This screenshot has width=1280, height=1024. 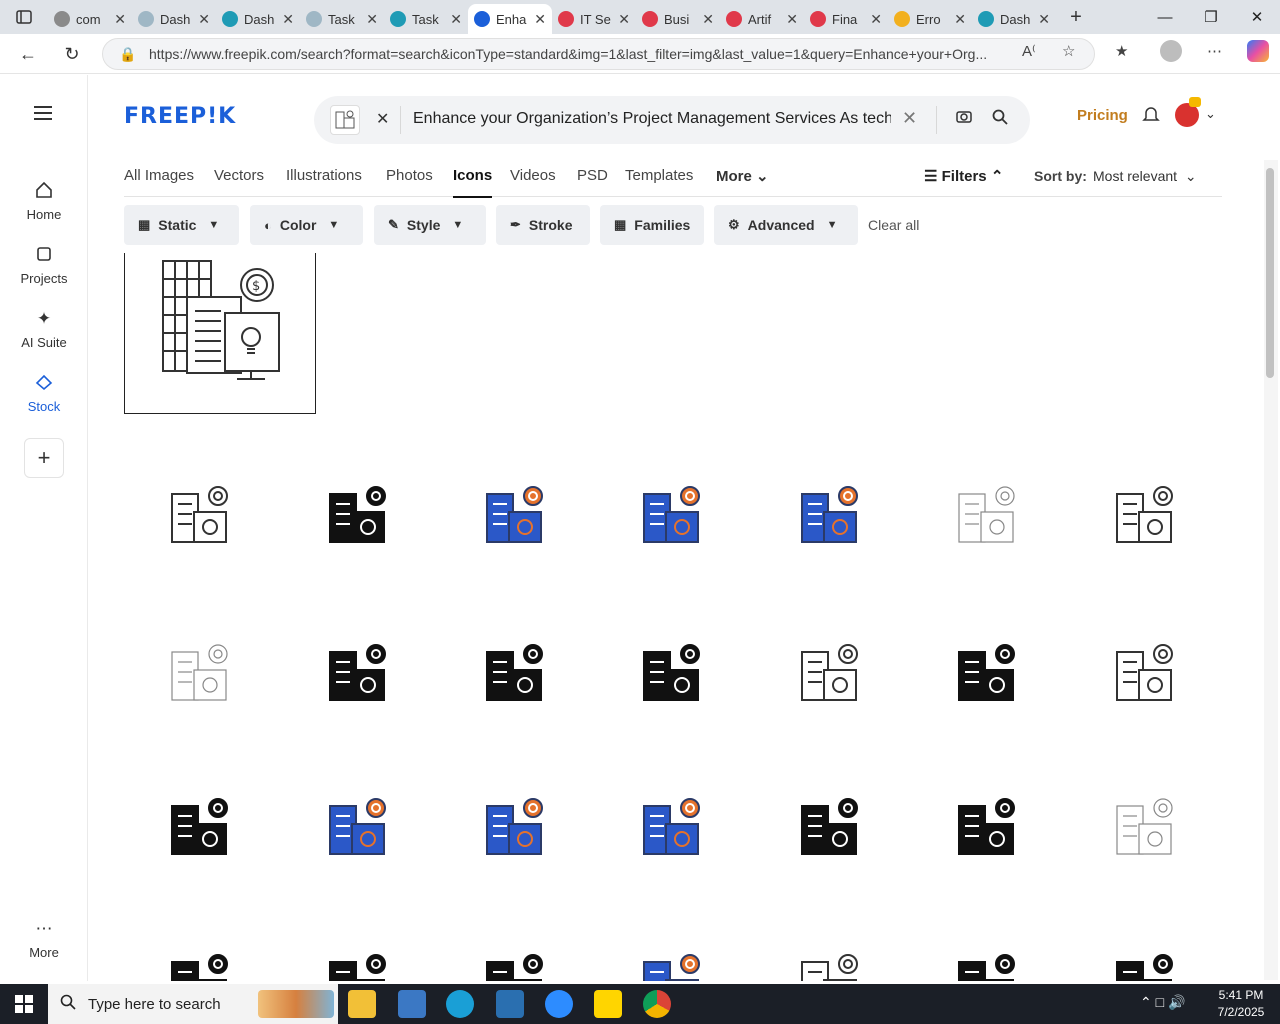 I want to click on chip-families: ▦ Families, so click(x=652, y=225).